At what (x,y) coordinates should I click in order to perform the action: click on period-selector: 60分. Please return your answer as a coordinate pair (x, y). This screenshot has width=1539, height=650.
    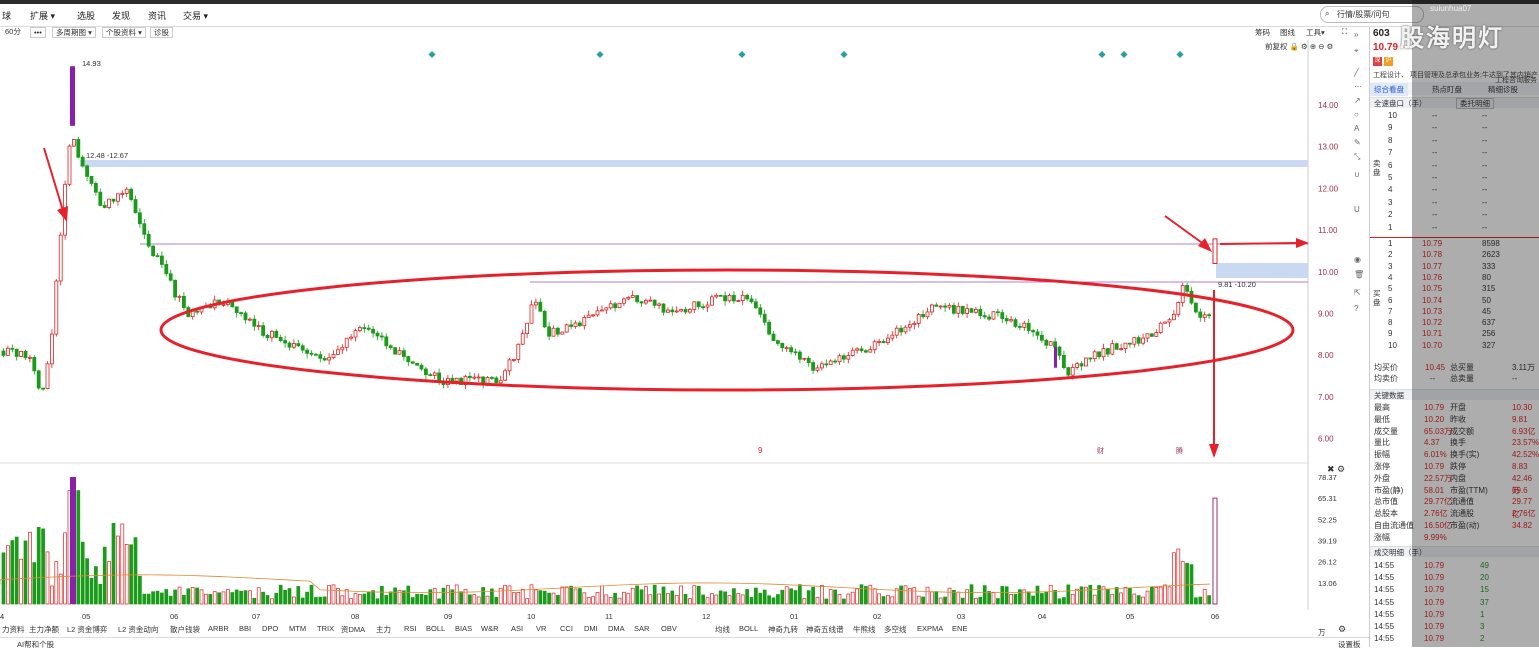
    Looking at the image, I should click on (13, 32).